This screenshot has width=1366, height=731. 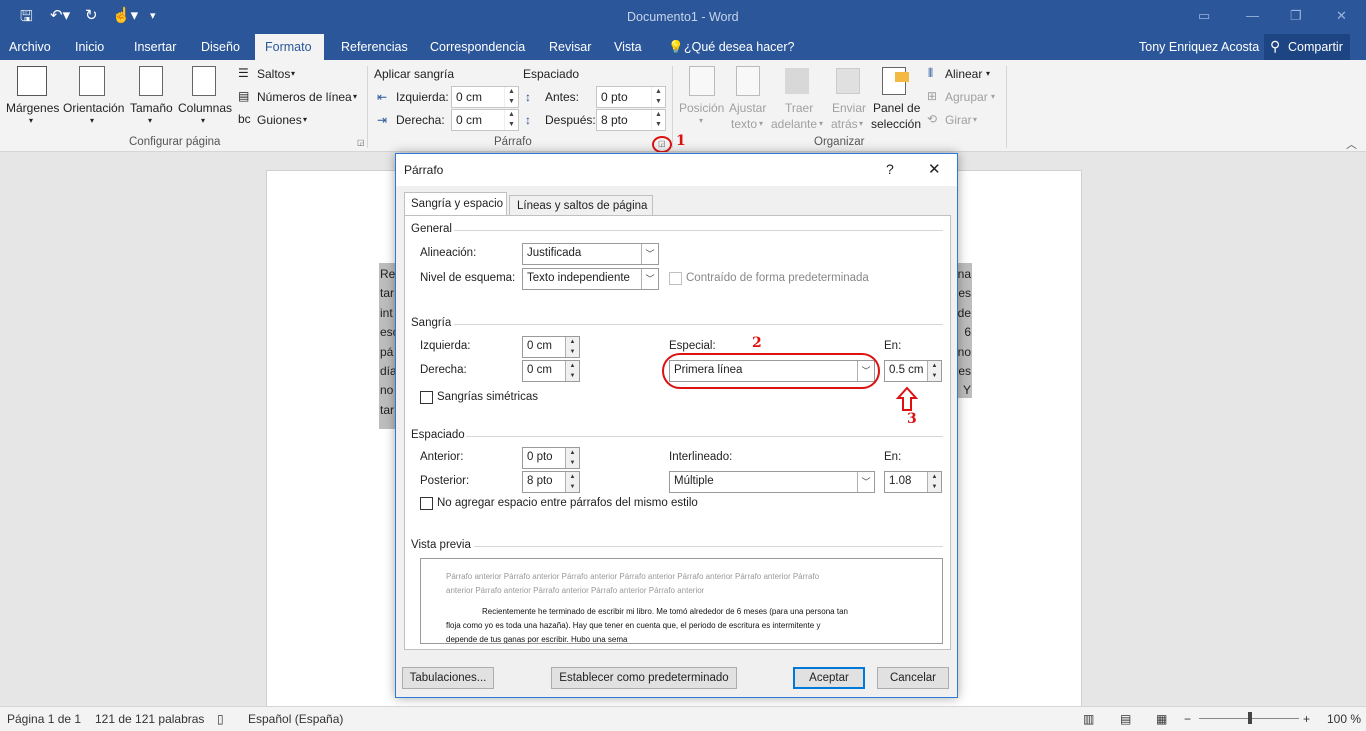 I want to click on read-mode-icon: ▥, so click(x=1088, y=719).